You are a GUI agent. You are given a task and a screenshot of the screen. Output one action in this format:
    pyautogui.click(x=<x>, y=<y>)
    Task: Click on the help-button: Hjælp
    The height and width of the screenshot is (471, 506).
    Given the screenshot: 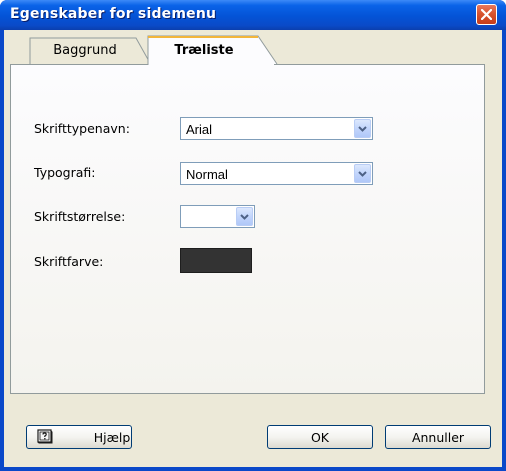 What is the action you would take?
    pyautogui.click(x=79, y=437)
    